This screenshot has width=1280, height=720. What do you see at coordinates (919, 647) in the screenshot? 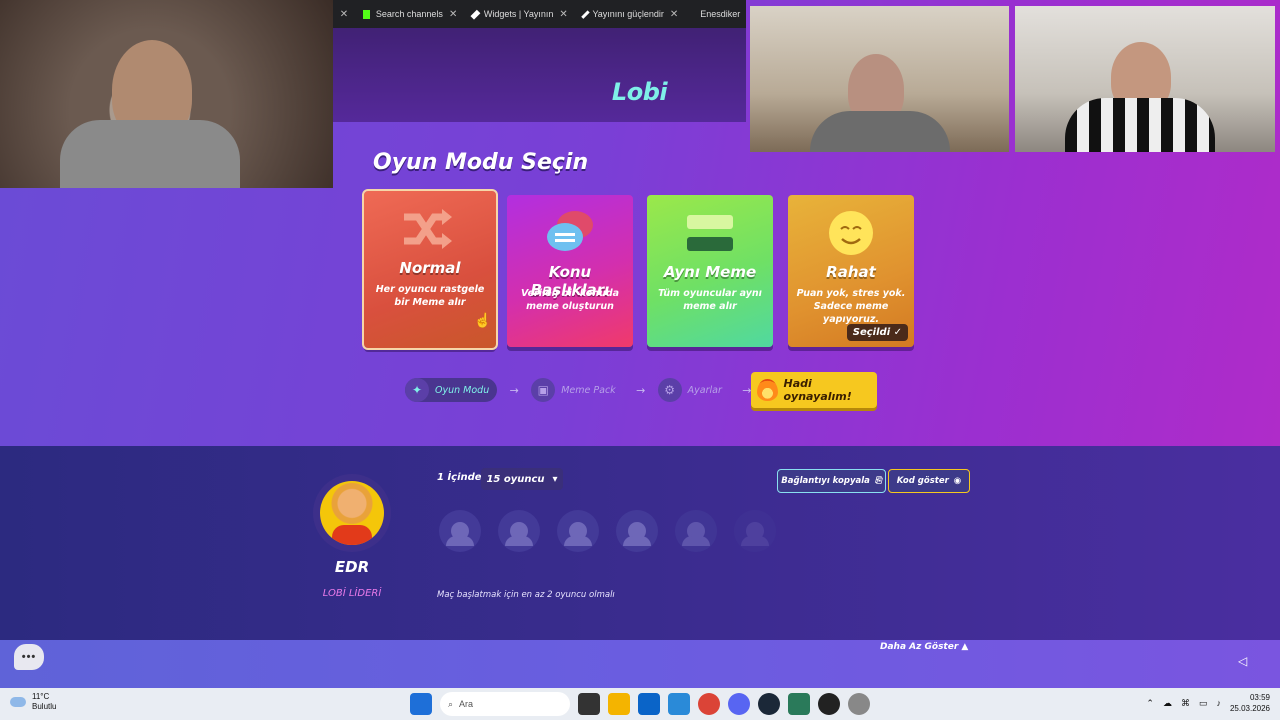
I see `show-less-label: Daha Az Göster` at bounding box center [919, 647].